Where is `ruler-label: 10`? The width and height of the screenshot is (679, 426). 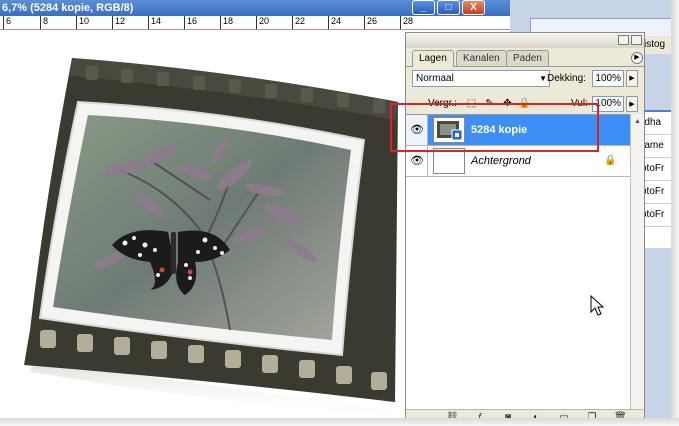
ruler-label: 10 is located at coordinates (84, 21).